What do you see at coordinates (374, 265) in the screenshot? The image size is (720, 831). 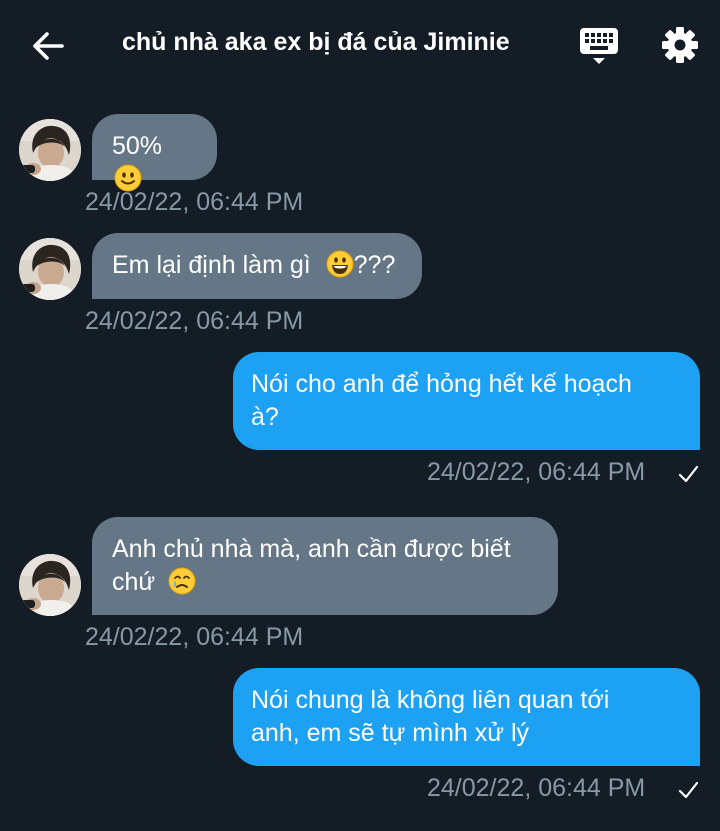 I see `message-text-suffix: ???` at bounding box center [374, 265].